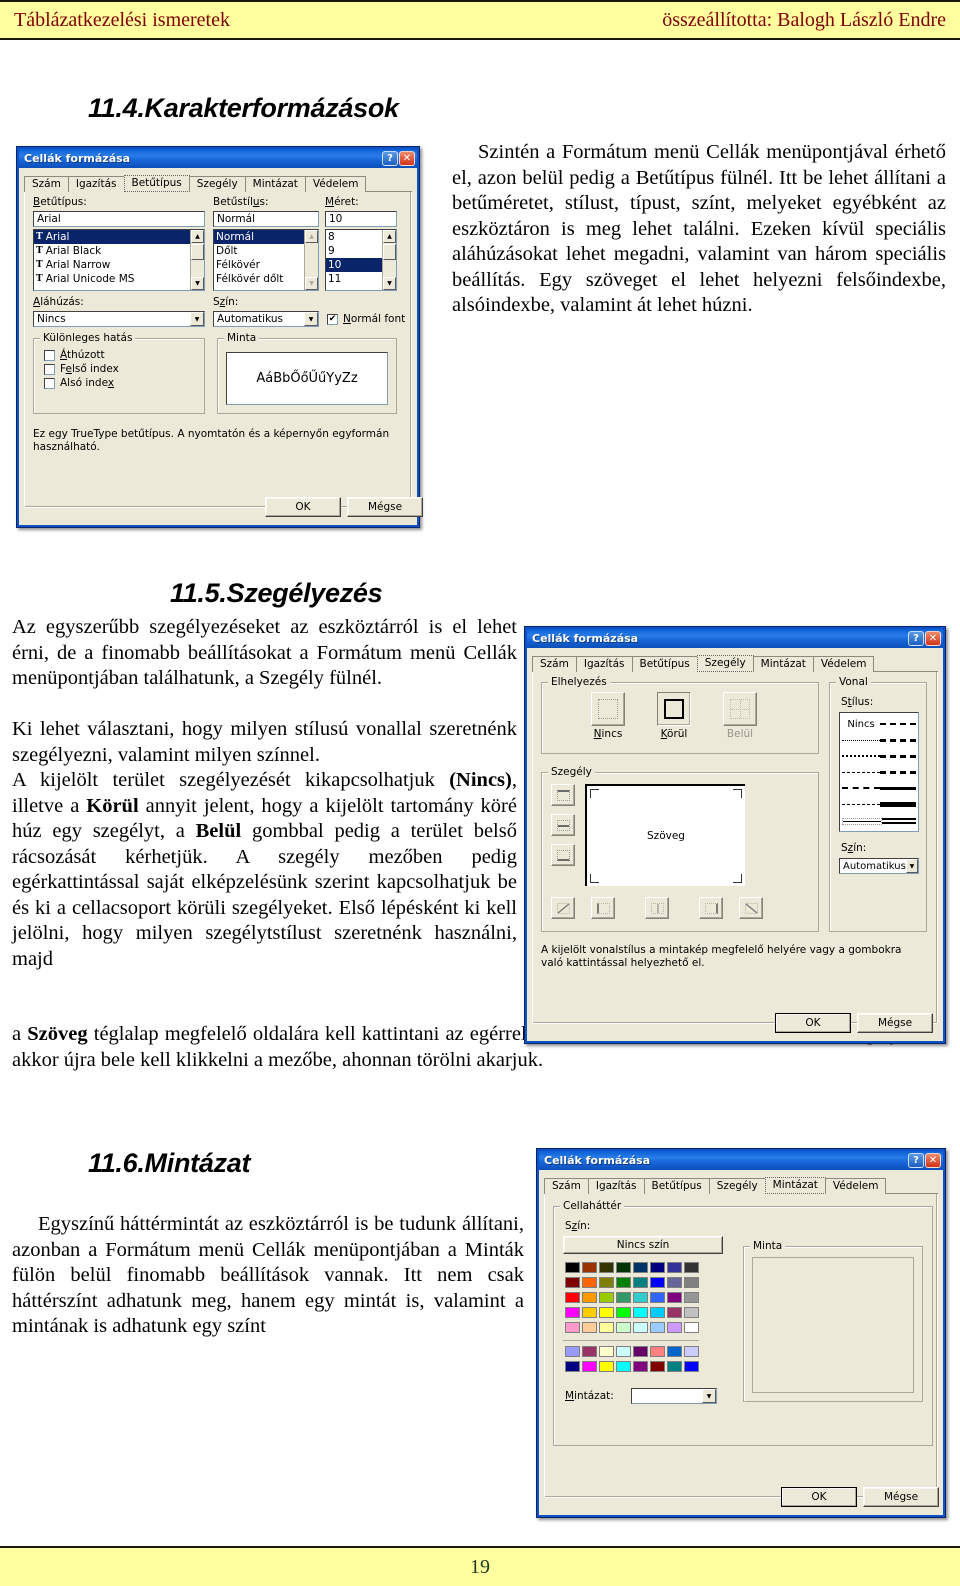 Image resolution: width=960 pixels, height=1586 pixels. What do you see at coordinates (124, 355) in the screenshot?
I see `strikethrough-checkbox: Áthúzott` at bounding box center [124, 355].